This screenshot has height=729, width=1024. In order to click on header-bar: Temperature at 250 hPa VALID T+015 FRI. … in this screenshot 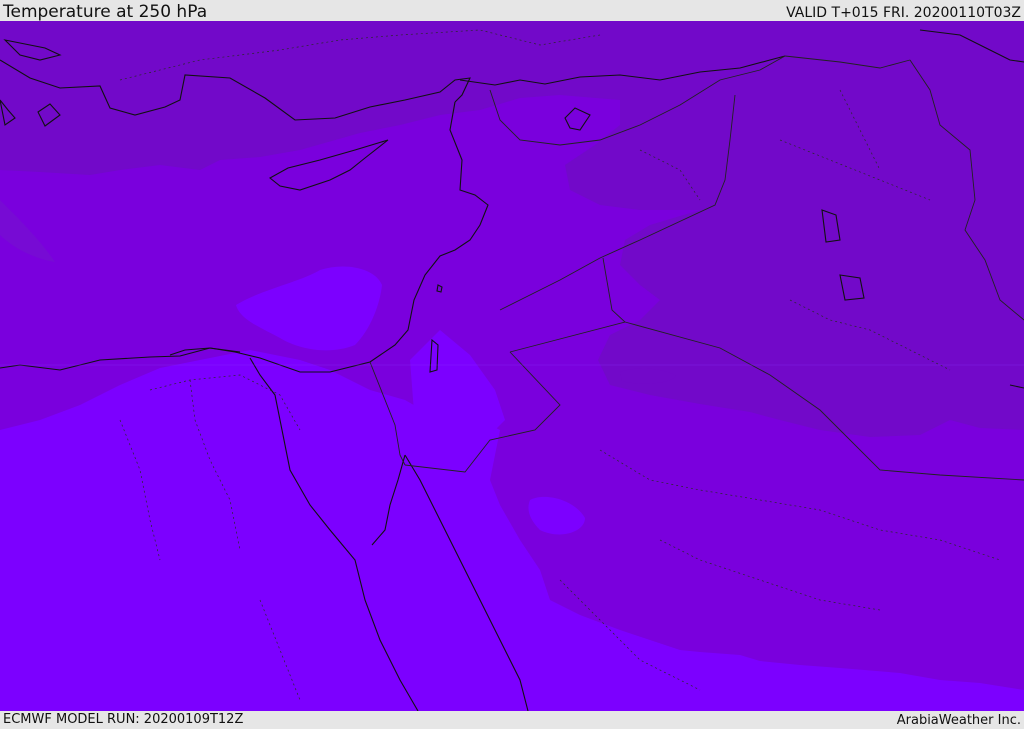, I will do `click(512, 10)`.